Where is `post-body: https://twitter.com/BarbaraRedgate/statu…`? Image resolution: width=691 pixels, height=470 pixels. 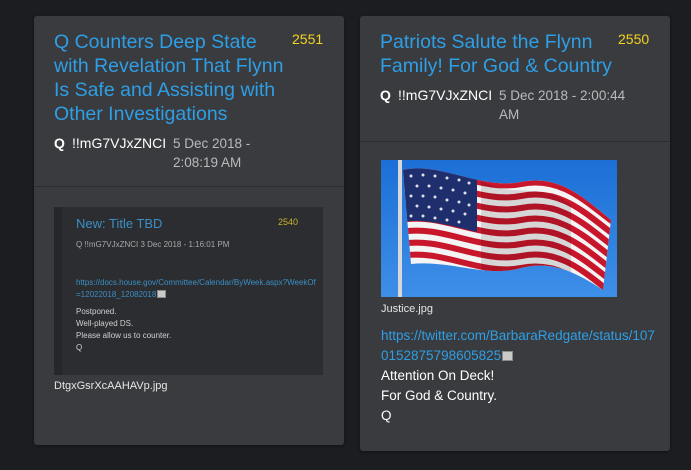 post-body: https://twitter.com/BarbaraRedgate/statu… is located at coordinates (518, 376).